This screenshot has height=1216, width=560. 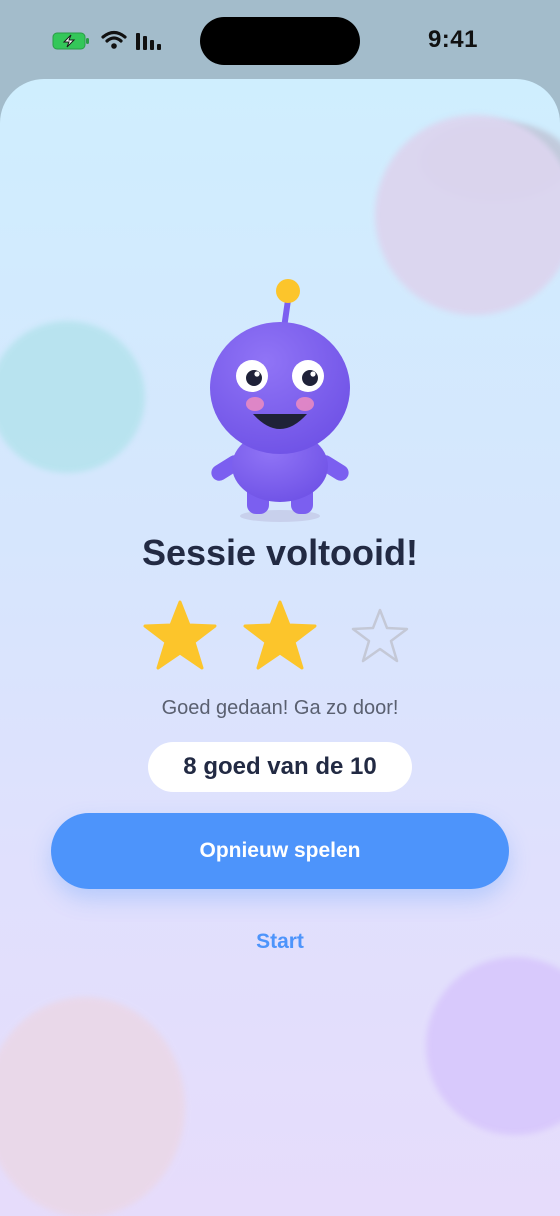 What do you see at coordinates (452, 39) in the screenshot?
I see `status-time: 9:41` at bounding box center [452, 39].